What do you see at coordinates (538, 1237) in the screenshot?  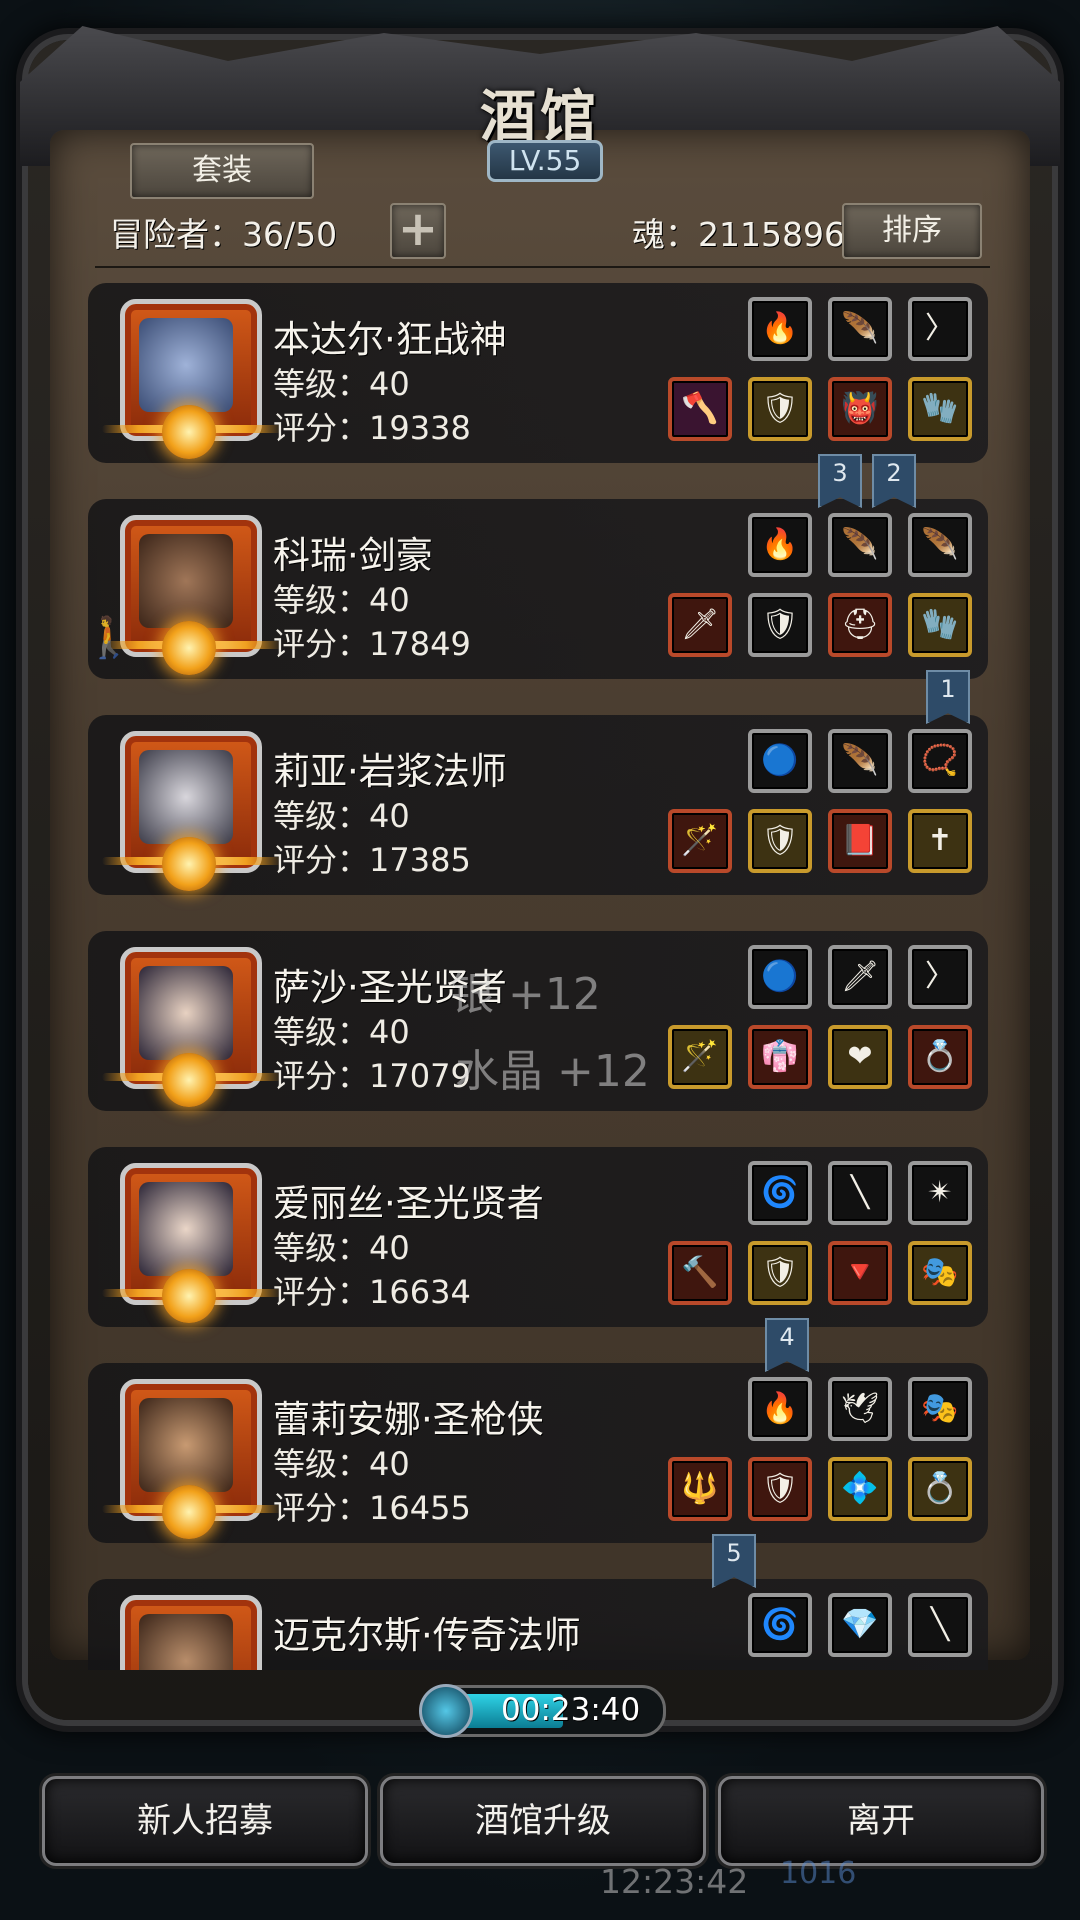 I see `hero-card: 爱丽丝·圣光贤者 等级：40 评分：16634 🌀 ╲ ✴ 🔨 🛡 🔻 🎭` at bounding box center [538, 1237].